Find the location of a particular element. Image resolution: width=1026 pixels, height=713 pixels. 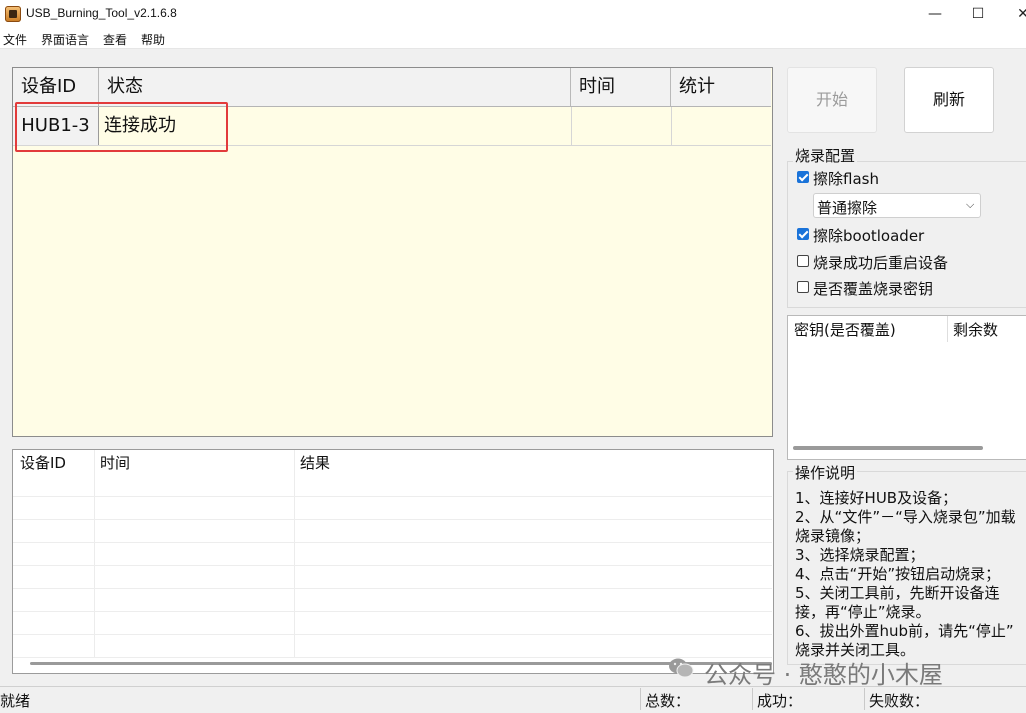

log-horizontal-scrollbar is located at coordinates (401, 663).